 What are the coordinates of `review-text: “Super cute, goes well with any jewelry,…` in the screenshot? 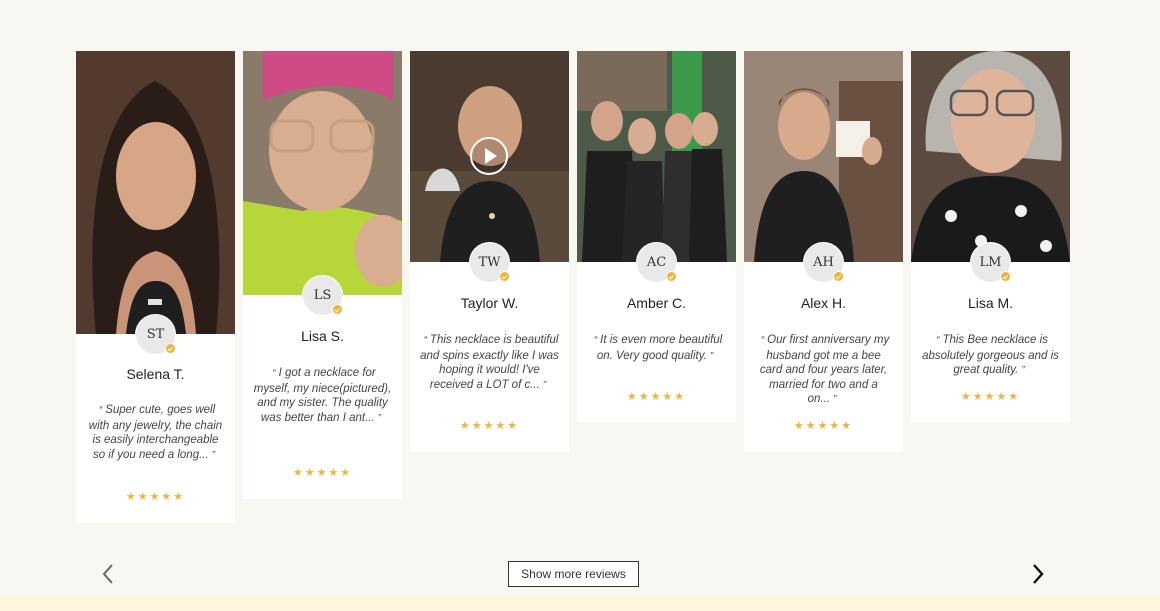 It's located at (155, 433).